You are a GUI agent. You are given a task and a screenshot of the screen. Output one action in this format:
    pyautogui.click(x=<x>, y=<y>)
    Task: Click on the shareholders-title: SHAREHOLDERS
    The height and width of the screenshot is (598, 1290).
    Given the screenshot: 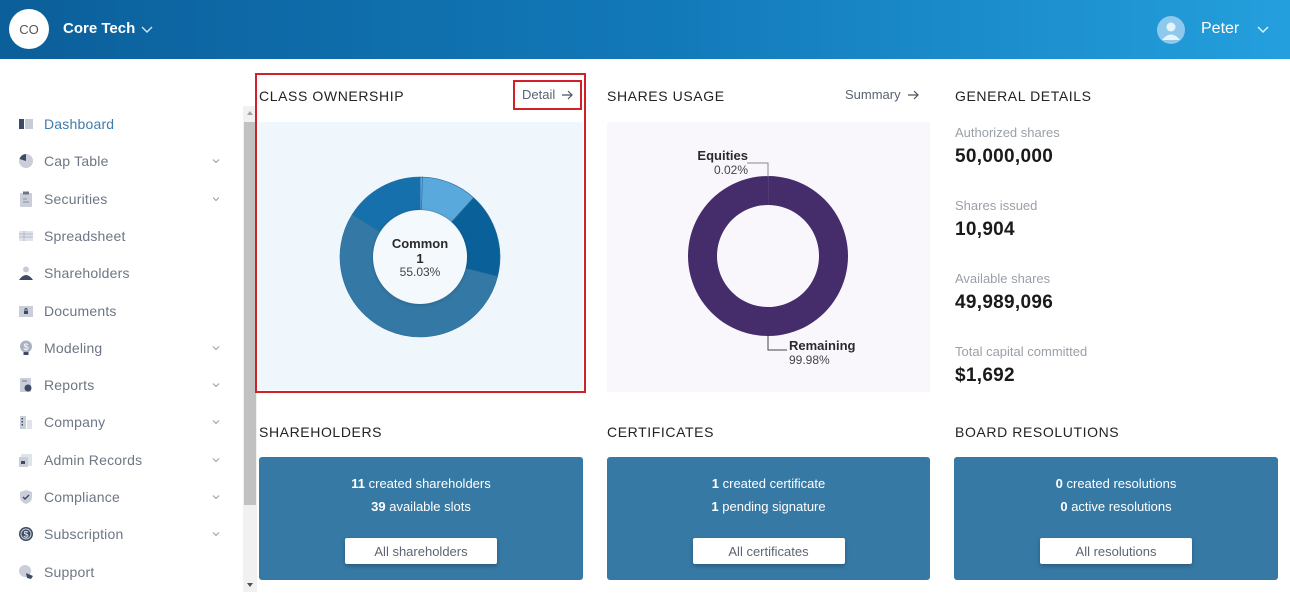 What is the action you would take?
    pyautogui.click(x=321, y=432)
    